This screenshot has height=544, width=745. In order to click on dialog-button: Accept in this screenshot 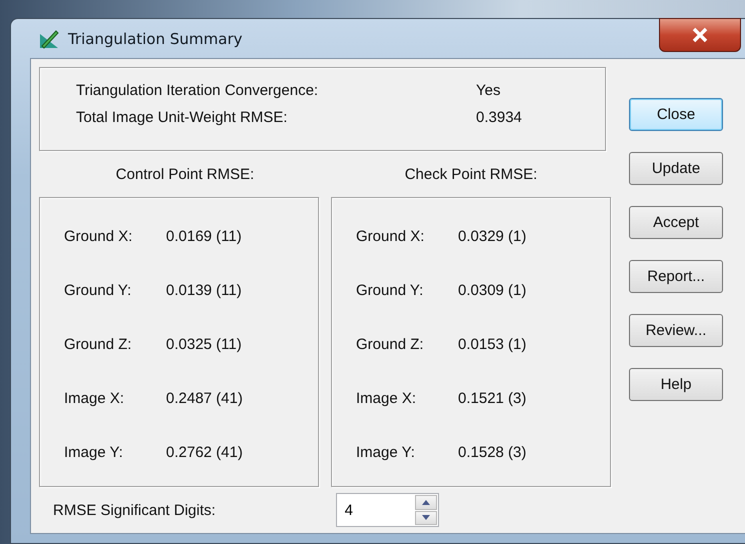, I will do `click(676, 222)`.